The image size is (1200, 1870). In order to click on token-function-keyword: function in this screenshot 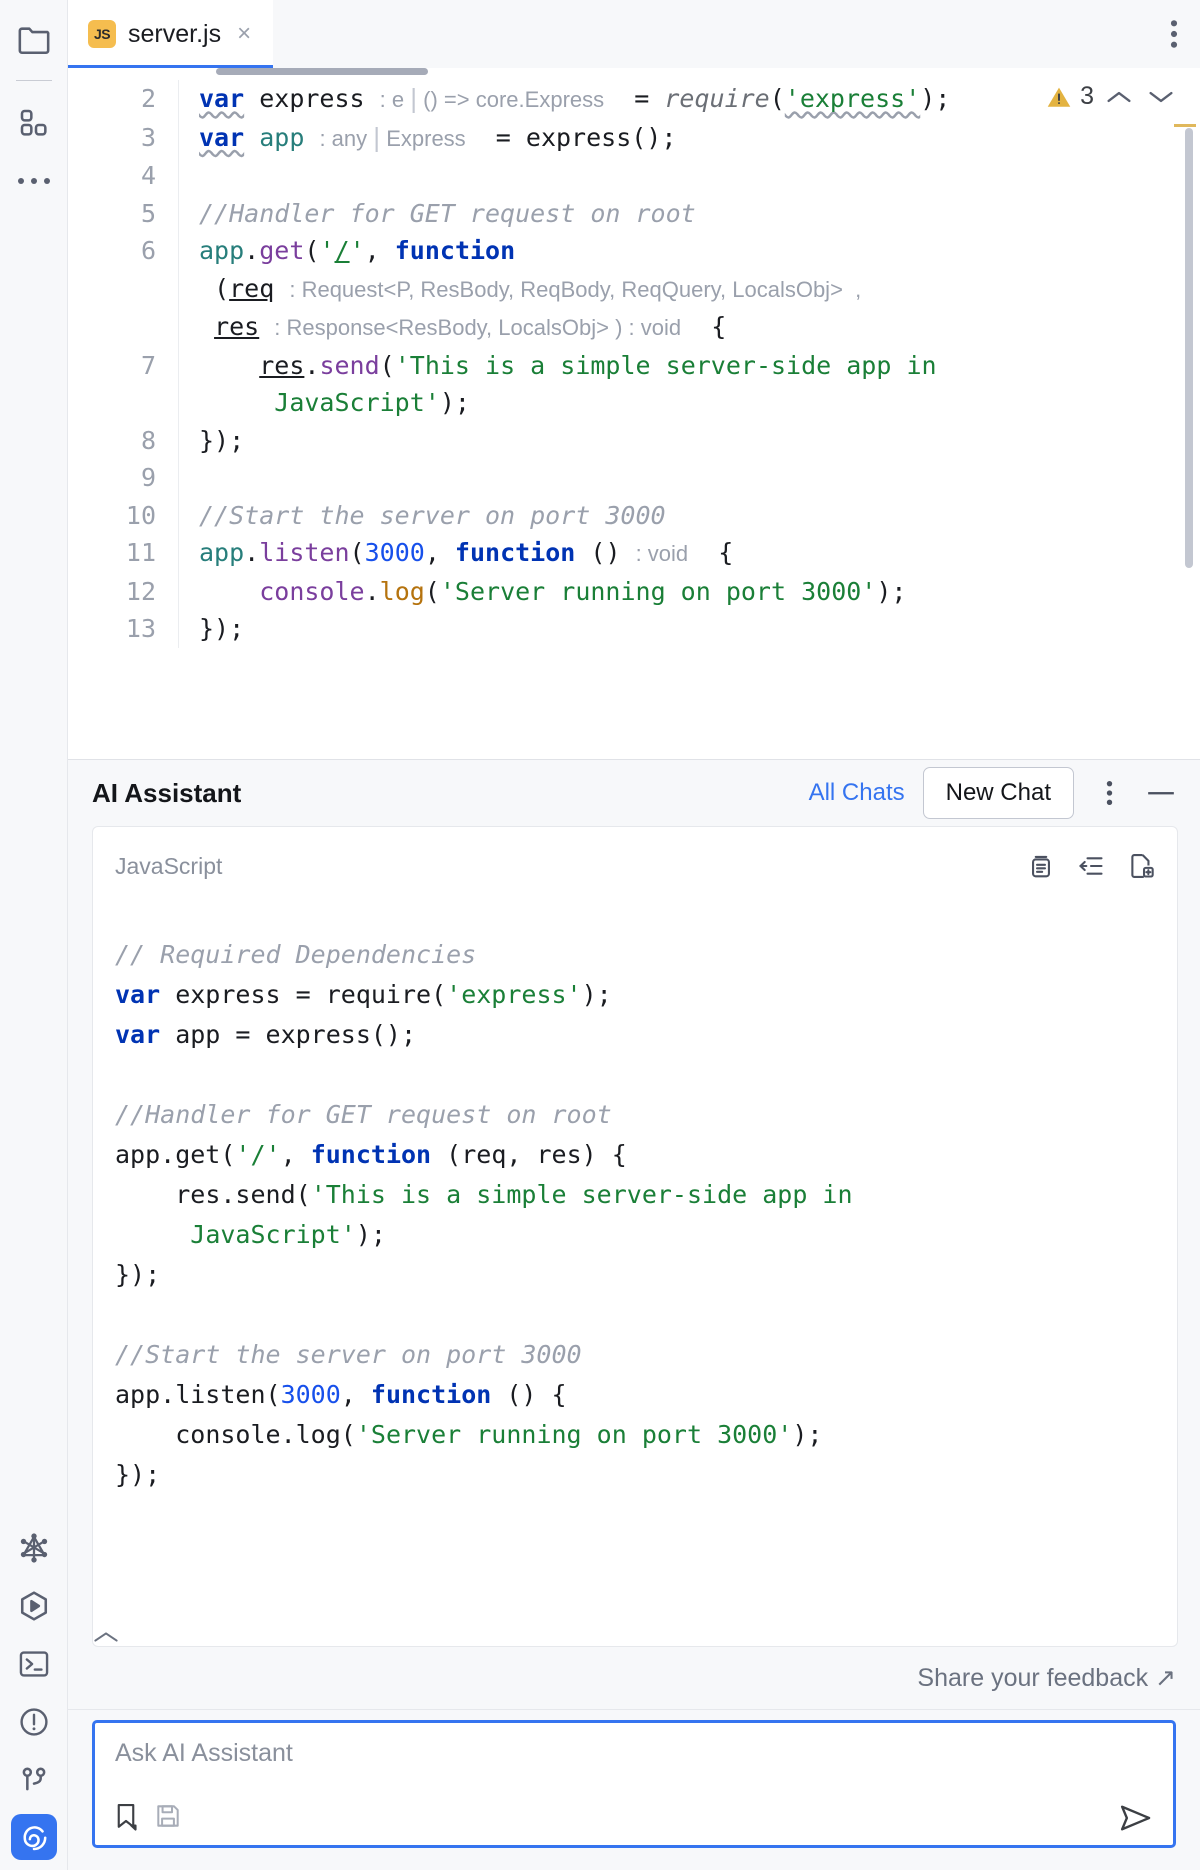, I will do `click(515, 552)`.